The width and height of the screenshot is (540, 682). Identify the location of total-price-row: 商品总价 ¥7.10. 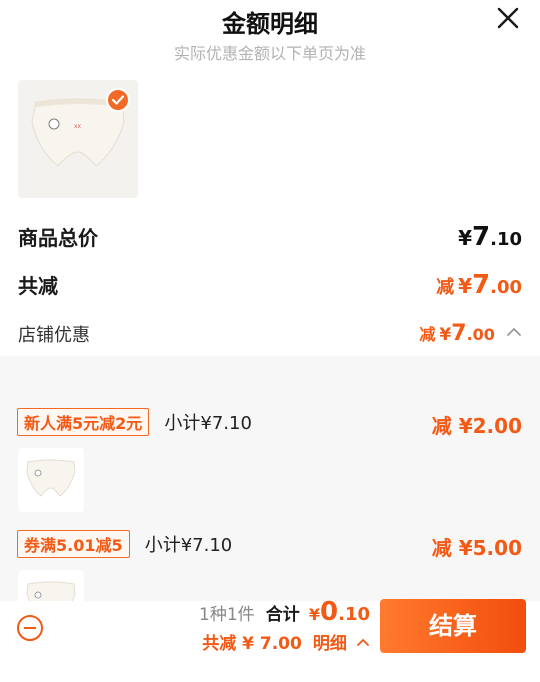
(270, 238).